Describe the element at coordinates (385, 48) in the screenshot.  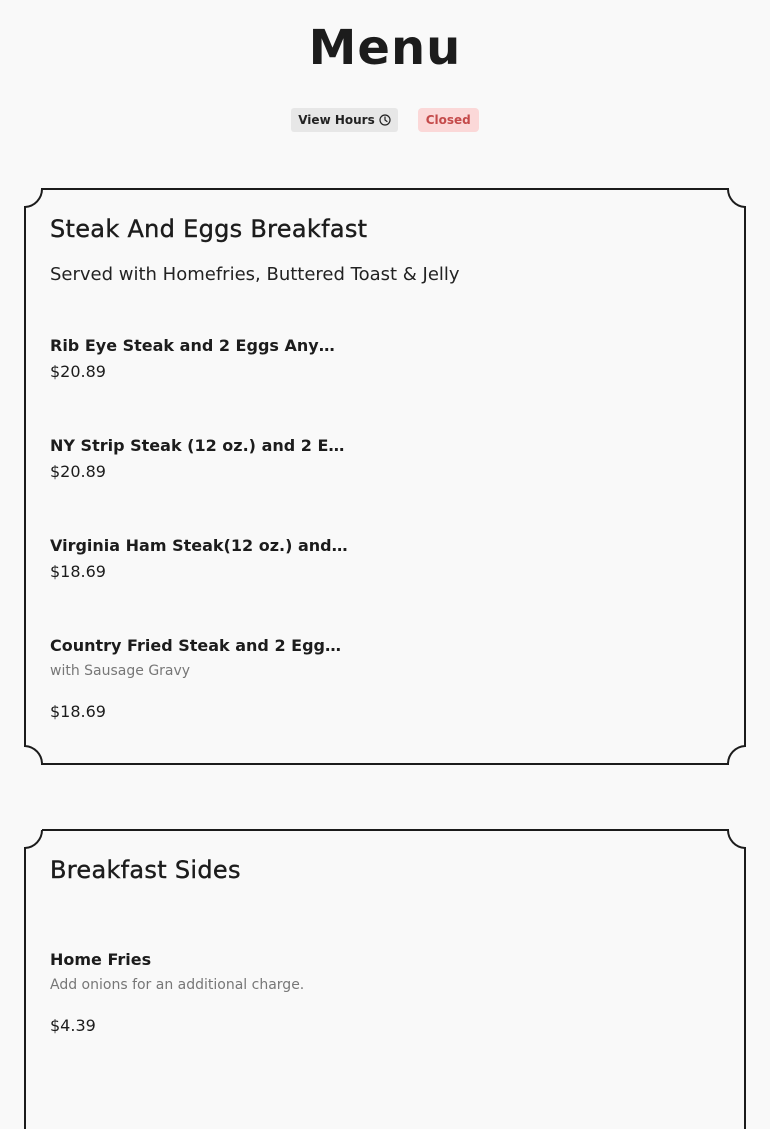
I see `page-title: Menu` at that location.